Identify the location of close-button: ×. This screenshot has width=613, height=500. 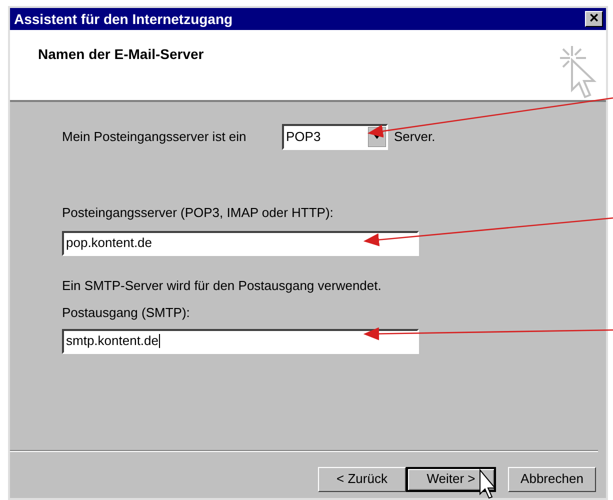
(594, 19).